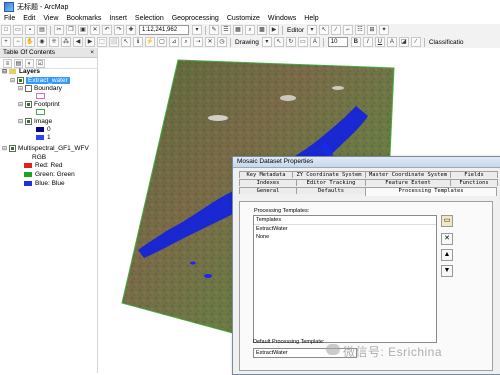 The width and height of the screenshot is (500, 375). Describe the element at coordinates (45, 148) in the screenshot. I see `toc-layer-multispectral: ⊟ Multispectral_GF1_WFV` at that location.